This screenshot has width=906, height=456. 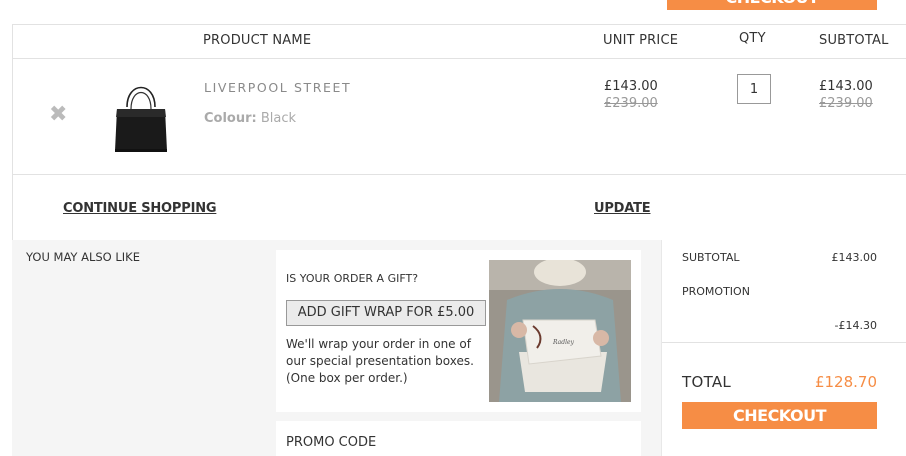 What do you see at coordinates (459, 208) in the screenshot?
I see `cart-actions: CONTINUE SHOPPING UPDATE` at bounding box center [459, 208].